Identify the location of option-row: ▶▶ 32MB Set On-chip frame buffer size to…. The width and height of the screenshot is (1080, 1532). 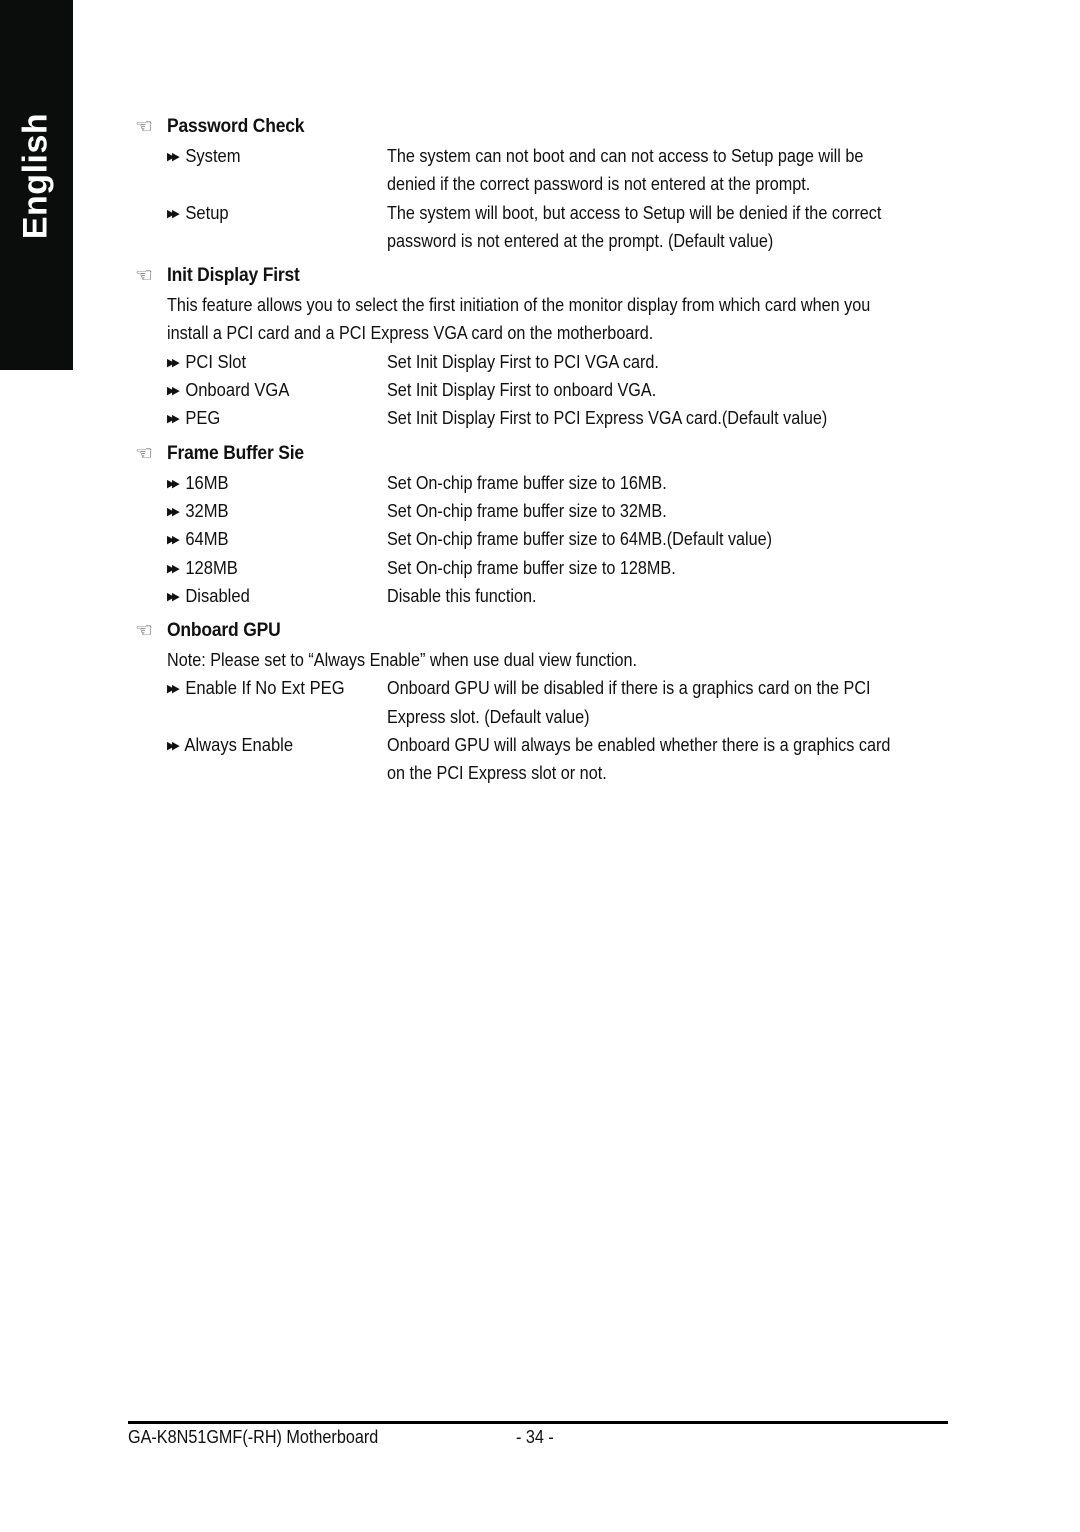
(566, 511).